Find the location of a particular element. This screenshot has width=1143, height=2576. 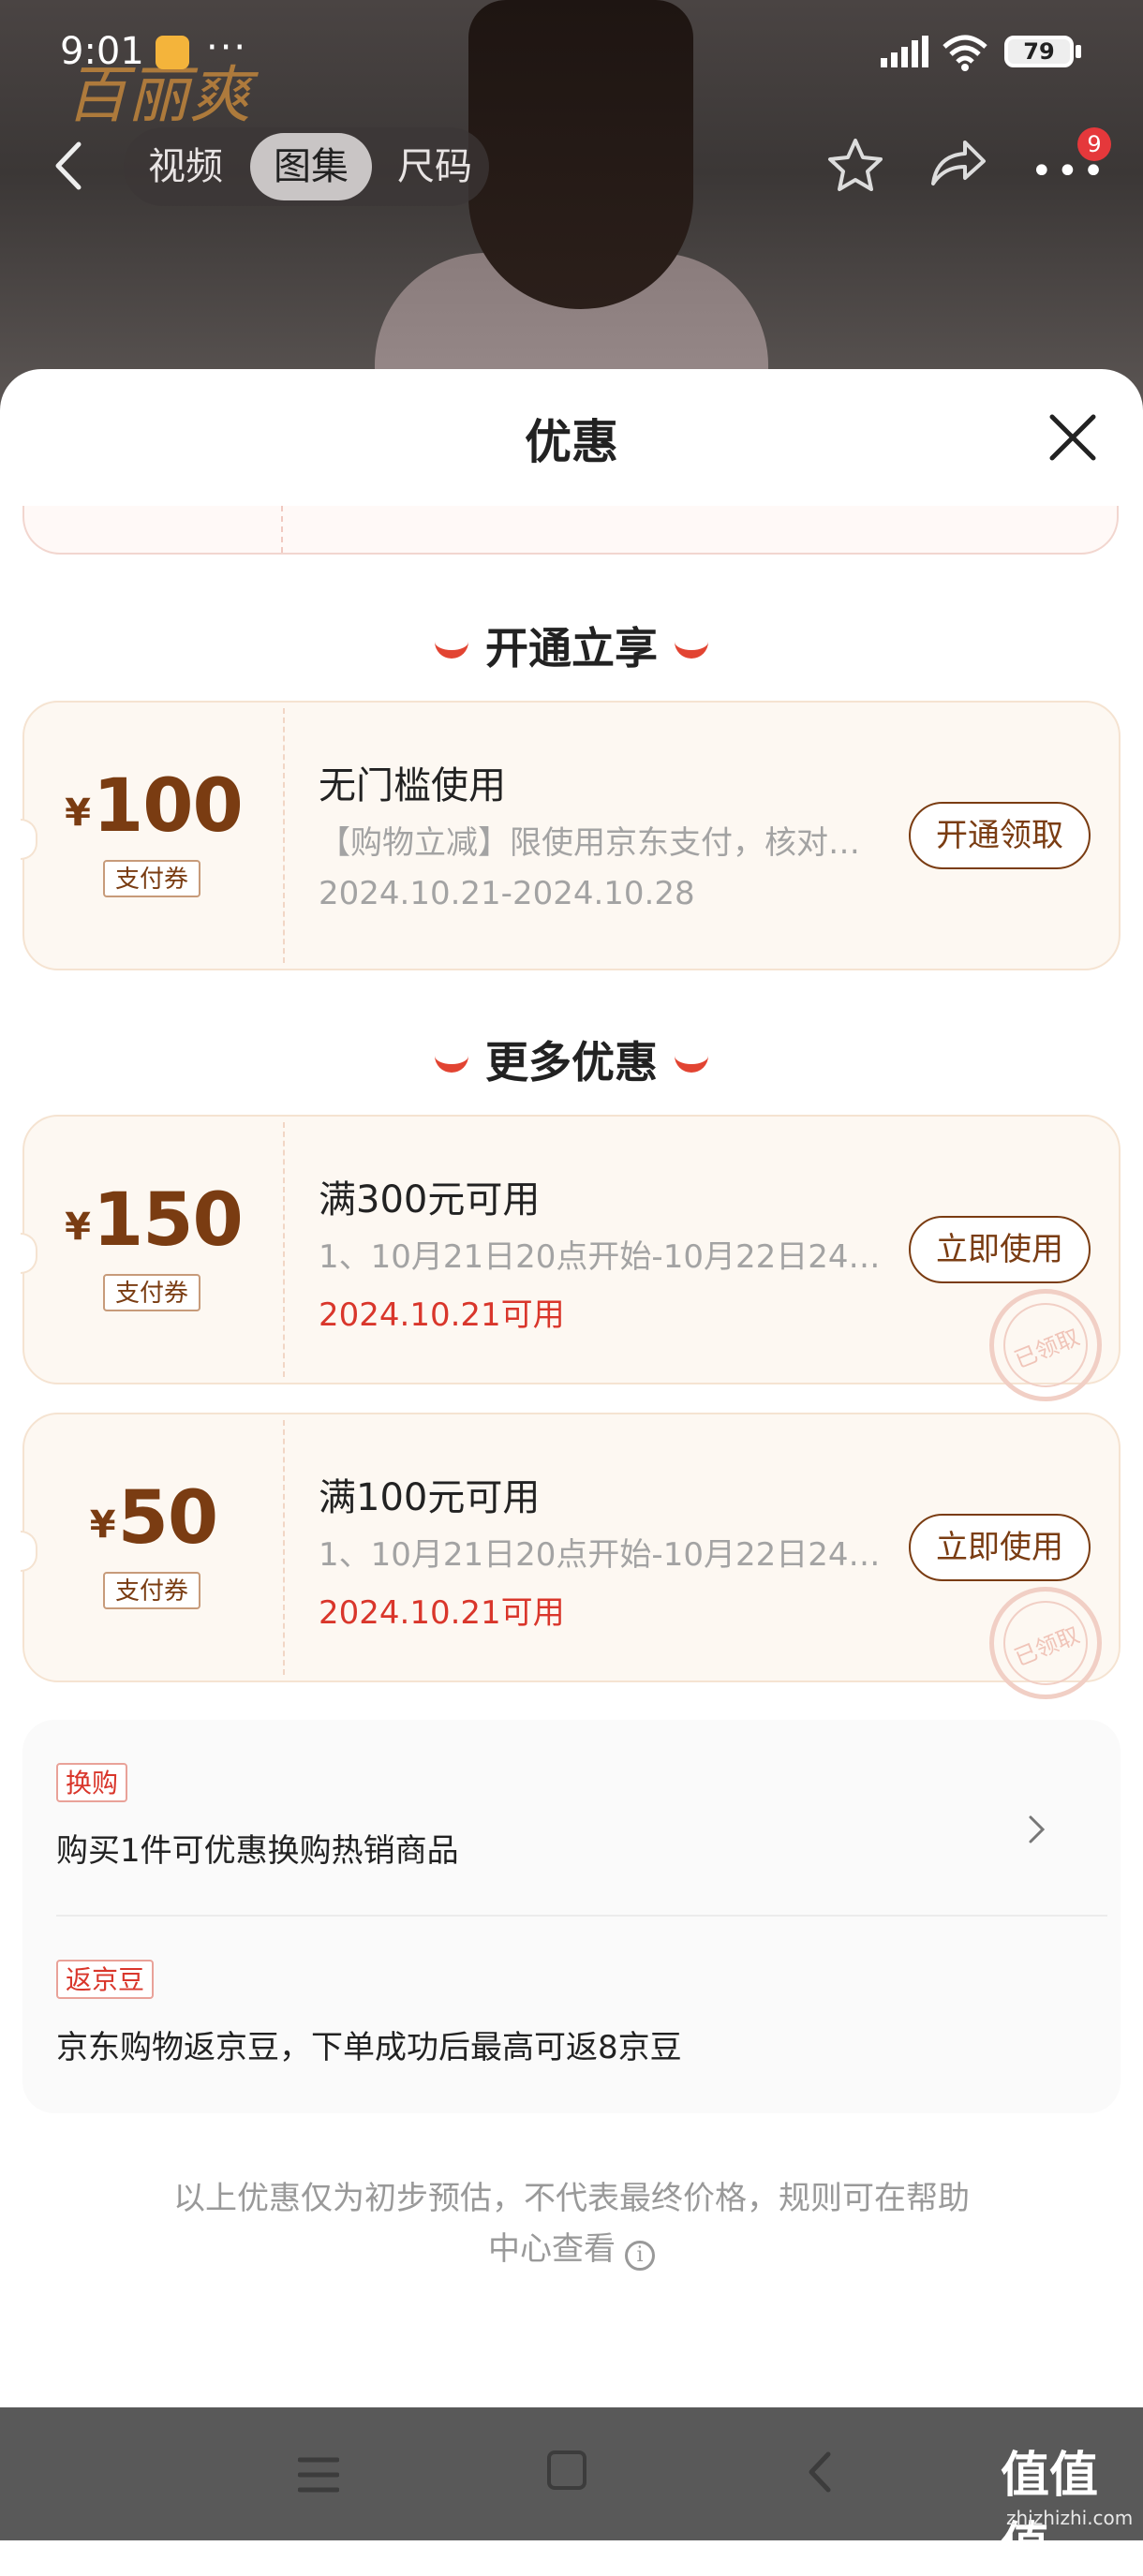

section-header-open: 开通立享 is located at coordinates (571, 645).